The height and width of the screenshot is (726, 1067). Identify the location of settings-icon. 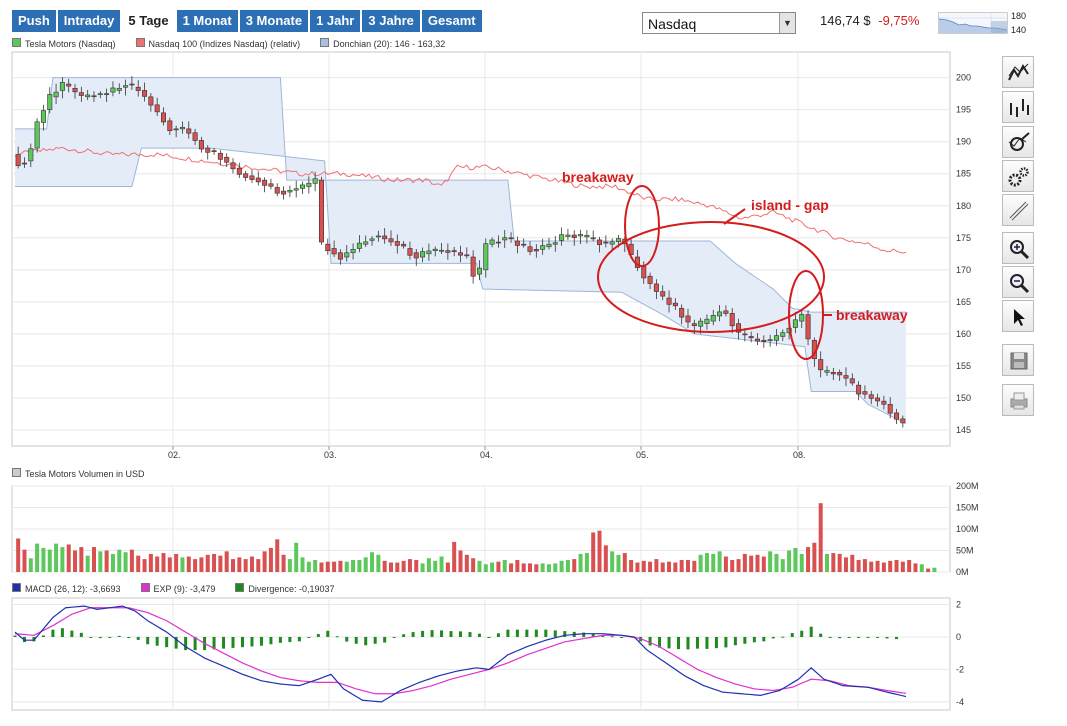
(1018, 177).